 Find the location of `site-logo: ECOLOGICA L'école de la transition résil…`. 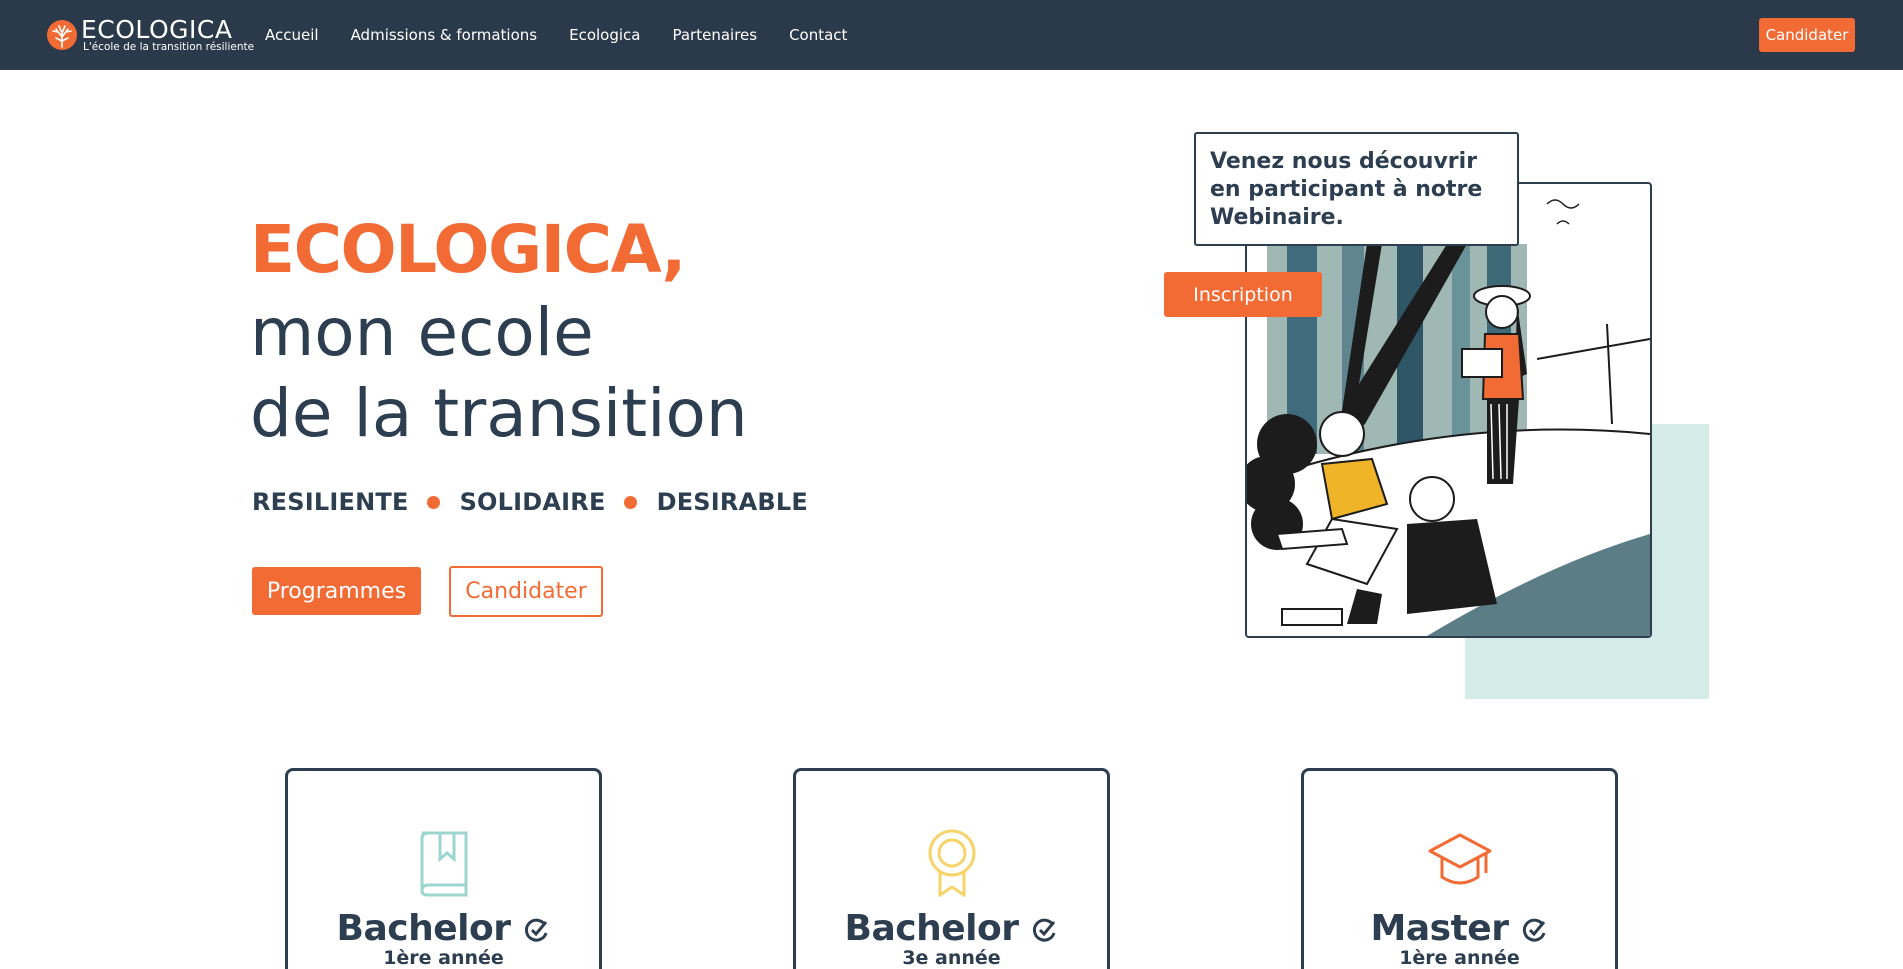

site-logo: ECOLOGICA L'école de la transition résil… is located at coordinates (150, 35).